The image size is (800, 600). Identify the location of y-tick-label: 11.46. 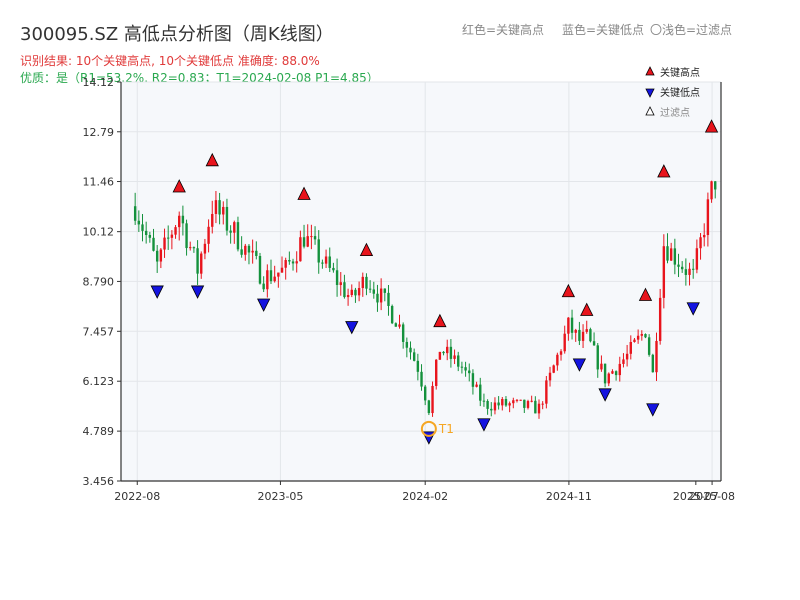
(99, 182).